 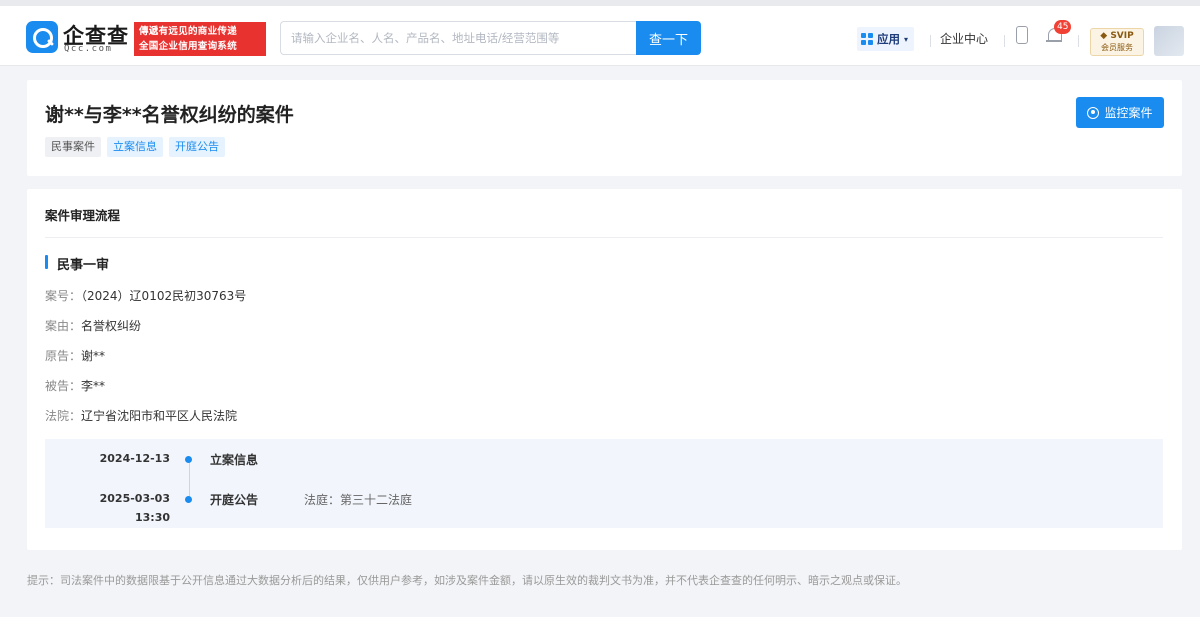 What do you see at coordinates (197, 147) in the screenshot?
I see `tag-hearing-notice: 开庭公告` at bounding box center [197, 147].